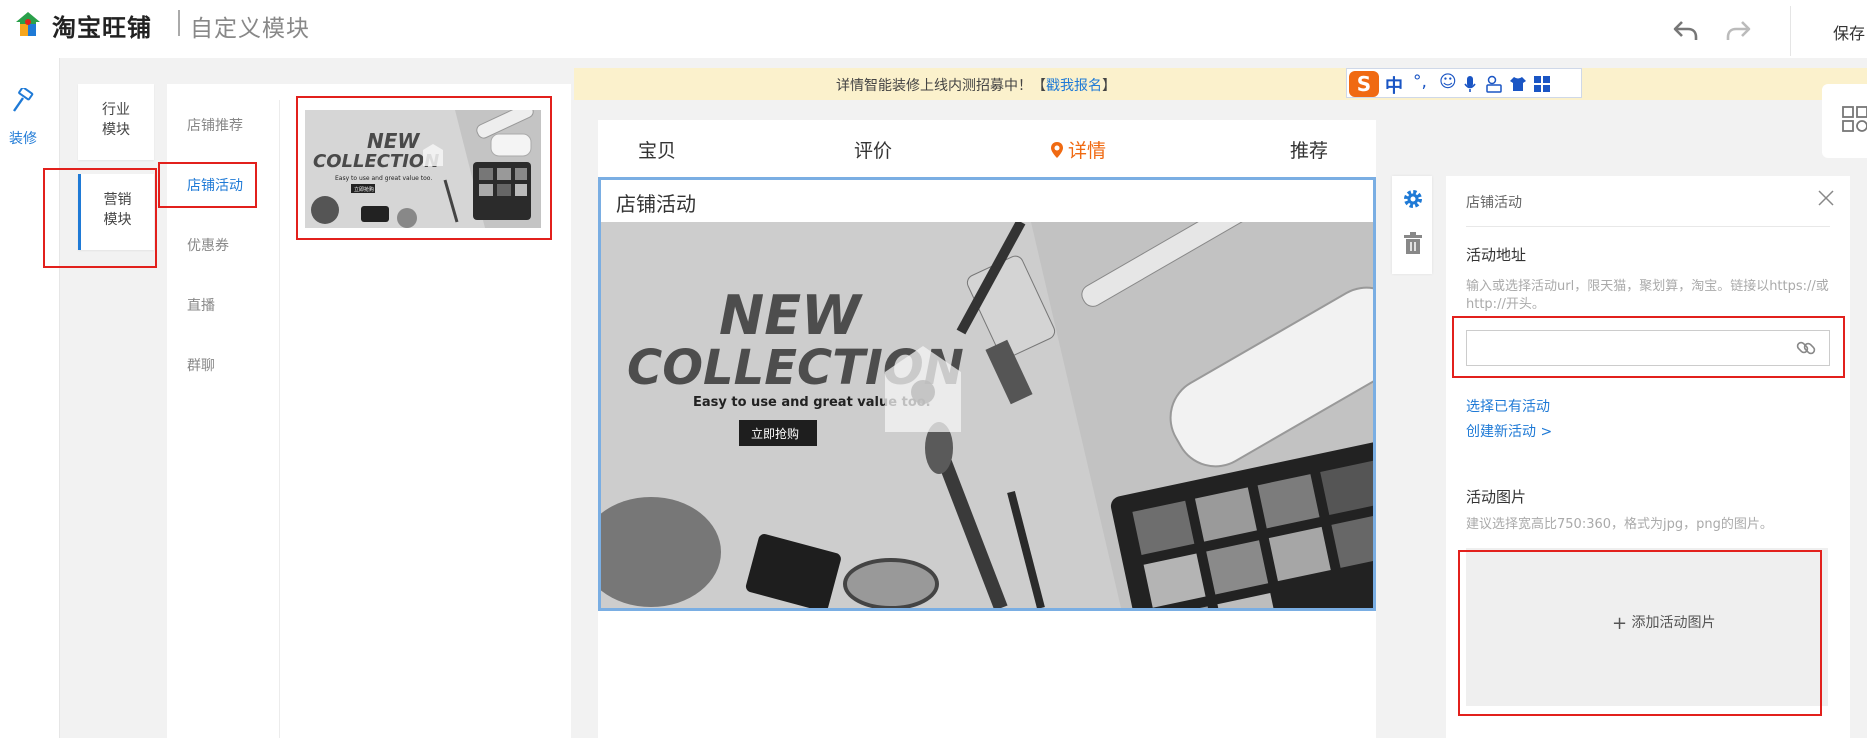 The image size is (1867, 738). Describe the element at coordinates (1413, 243) in the screenshot. I see `trash-icon` at that location.